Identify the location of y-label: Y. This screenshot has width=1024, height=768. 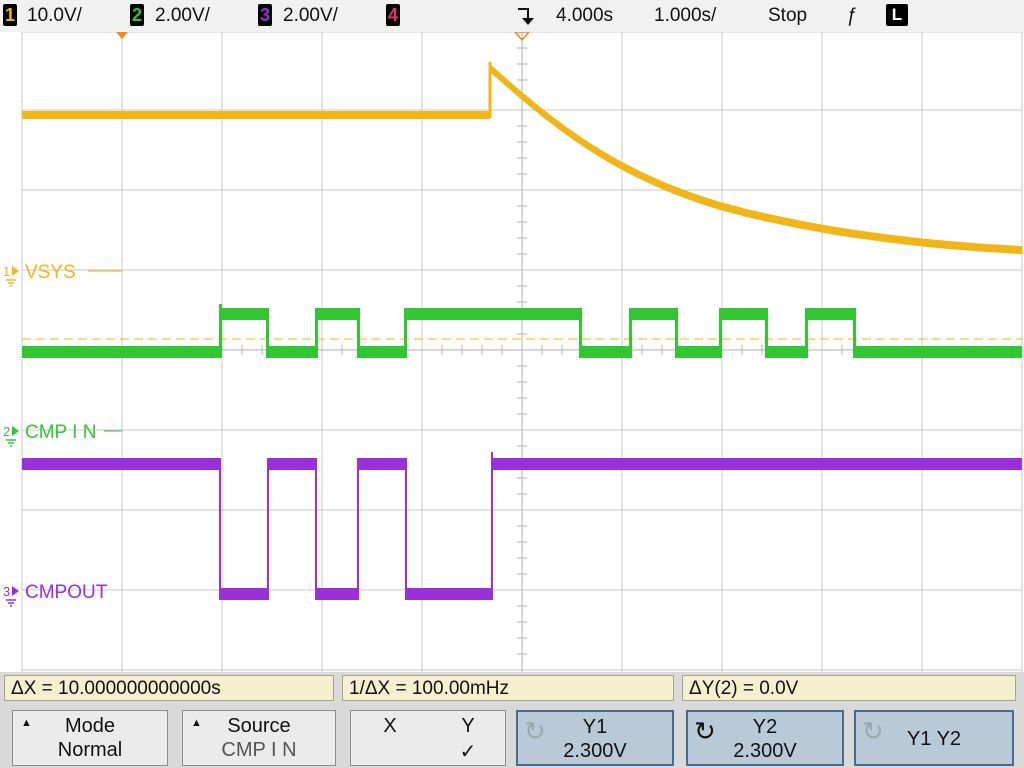
(468, 726).